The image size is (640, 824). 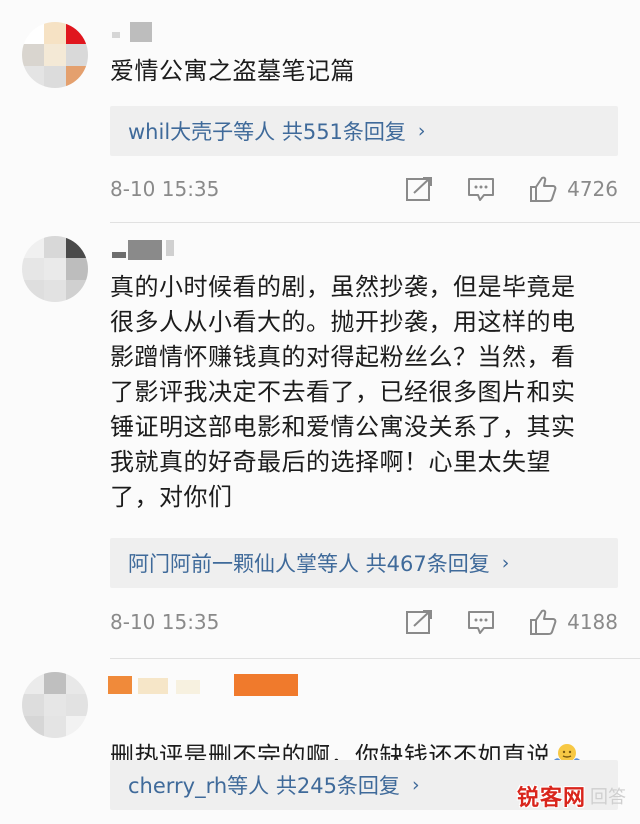 I want to click on replies-link: 阿门阿前一颗仙人掌等人 共467条回复 ›, so click(x=364, y=563).